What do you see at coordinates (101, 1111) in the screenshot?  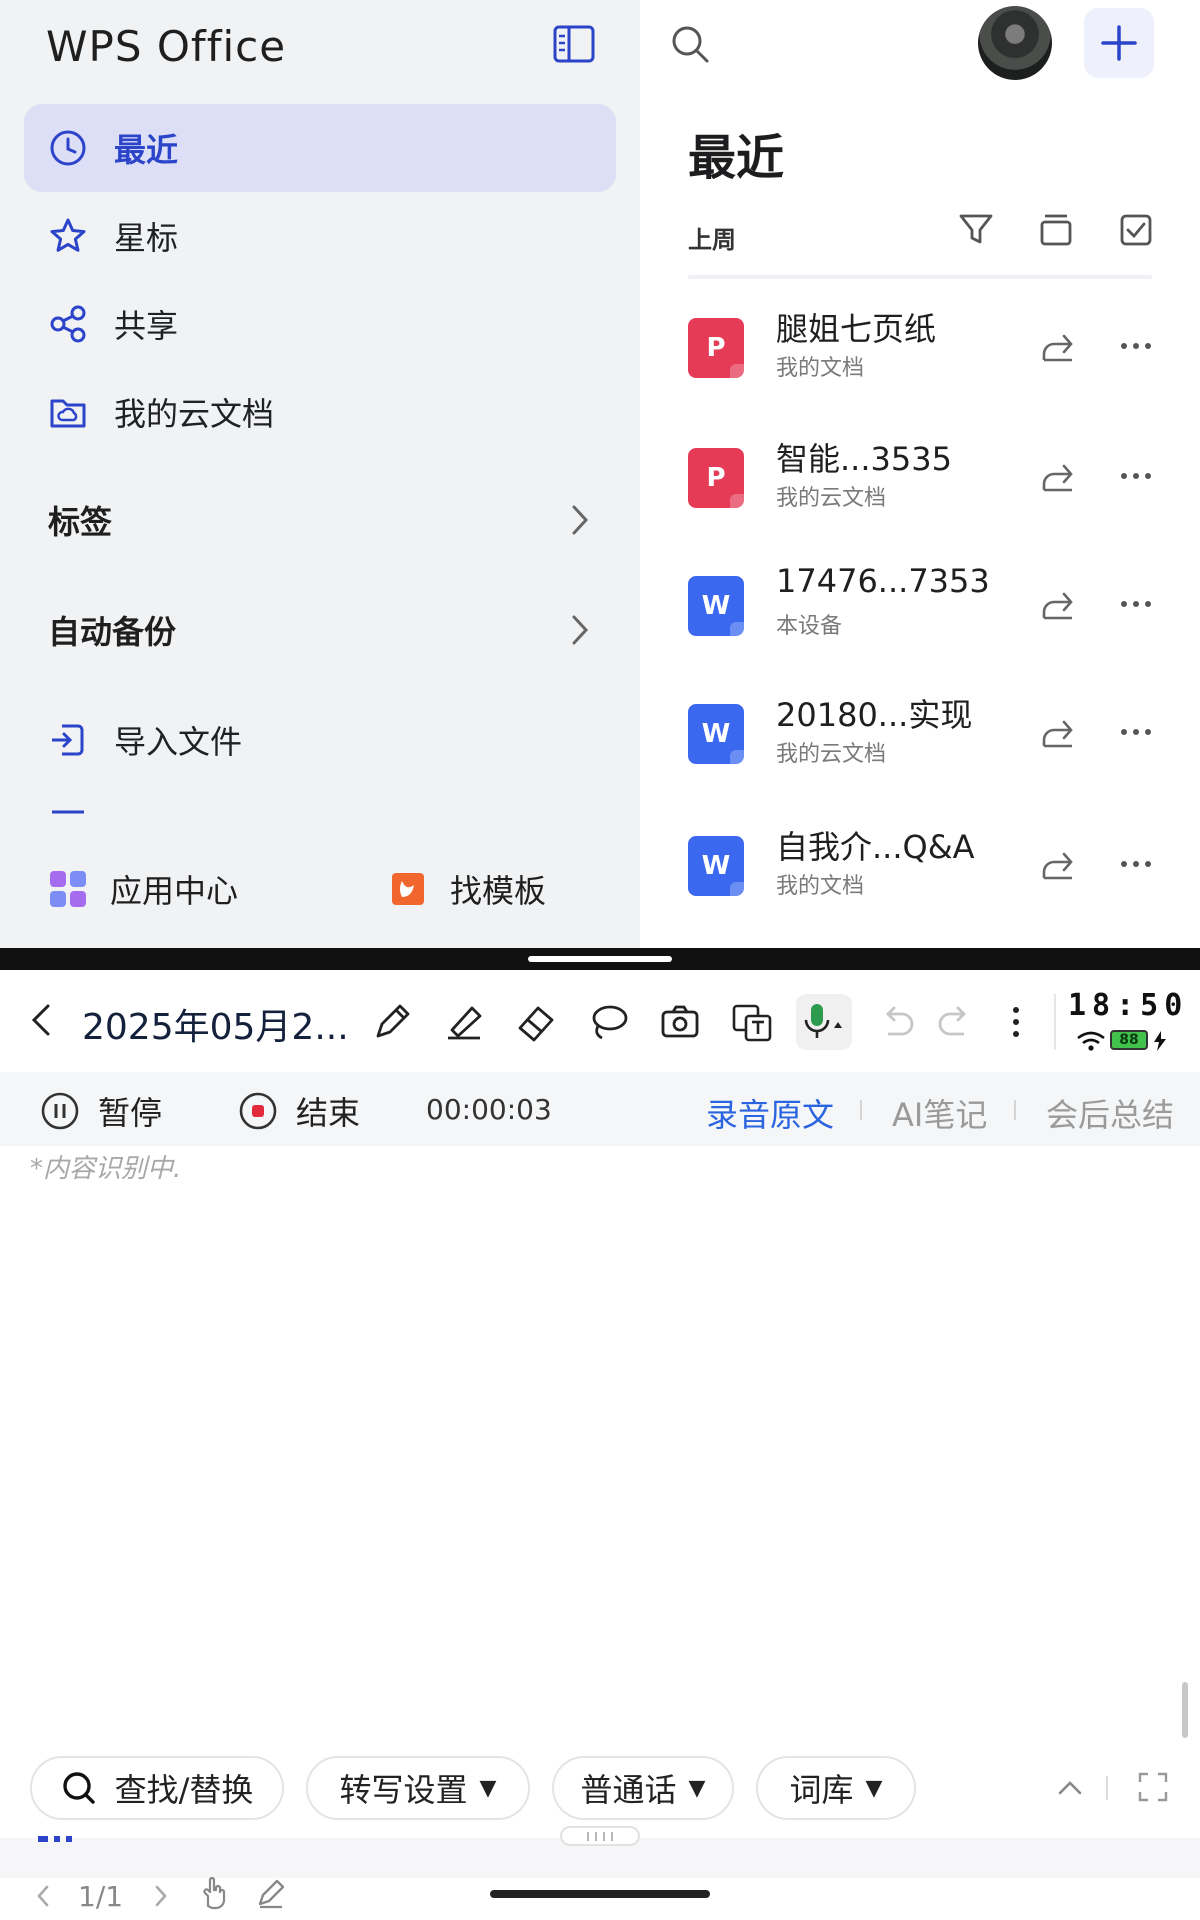 I see `pause-button: 暂停` at bounding box center [101, 1111].